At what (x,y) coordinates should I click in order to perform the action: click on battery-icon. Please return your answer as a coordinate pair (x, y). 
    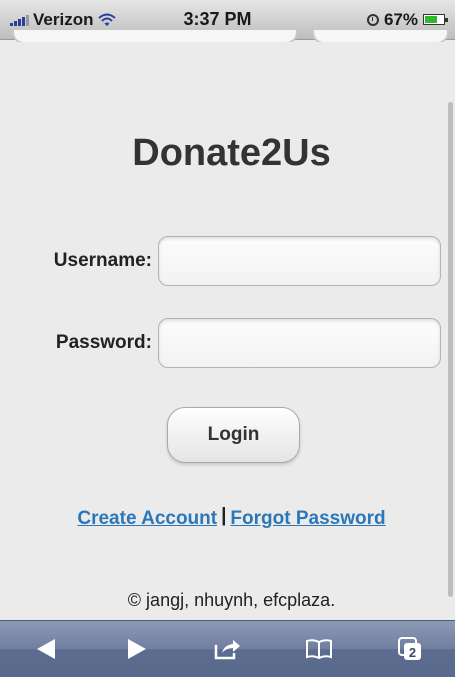
    Looking at the image, I should click on (435, 19).